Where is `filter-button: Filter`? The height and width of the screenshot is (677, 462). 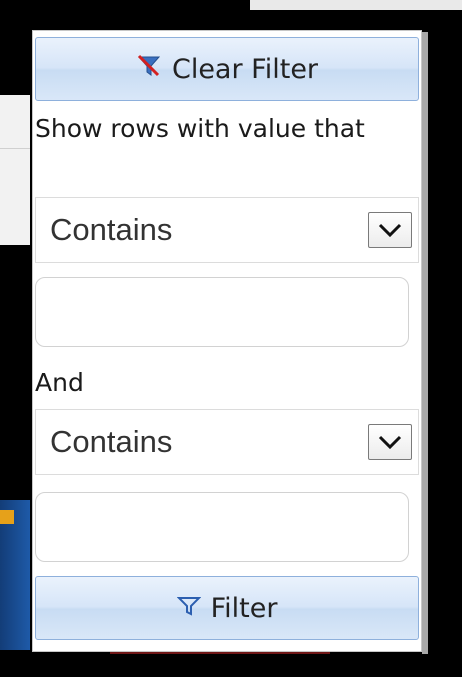 filter-button: Filter is located at coordinates (227, 608).